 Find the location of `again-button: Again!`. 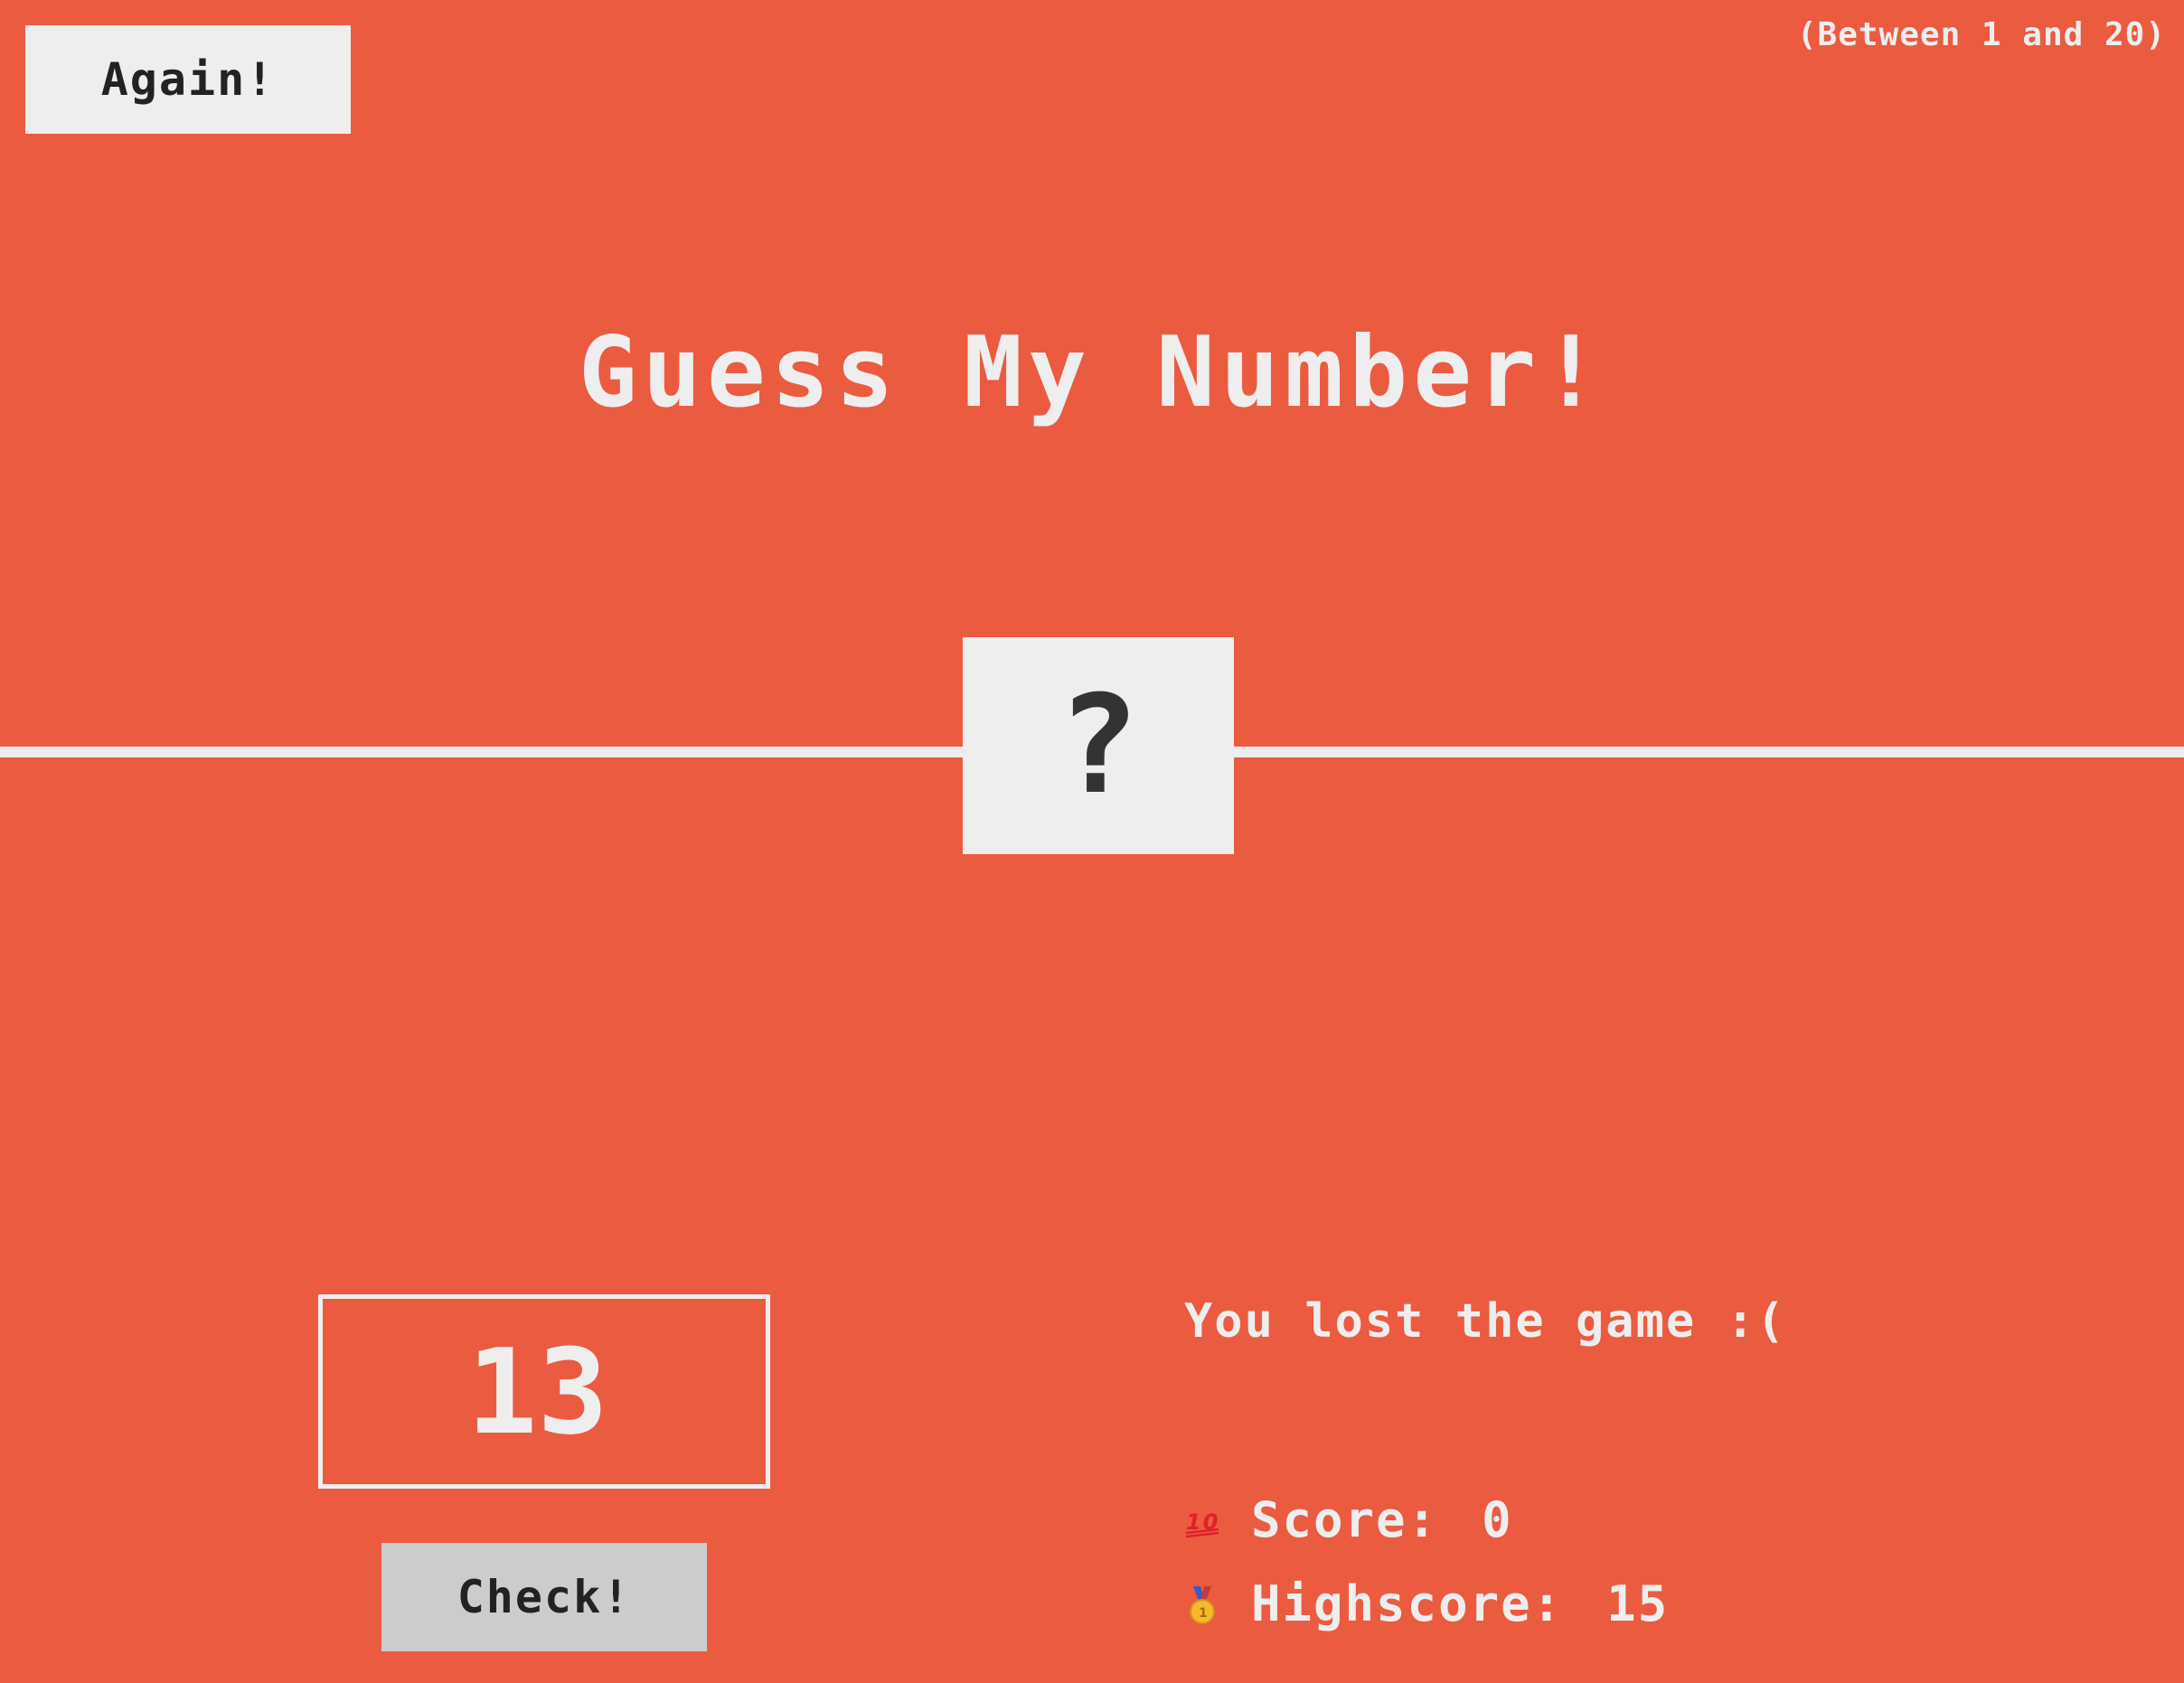

again-button: Again! is located at coordinates (188, 79).